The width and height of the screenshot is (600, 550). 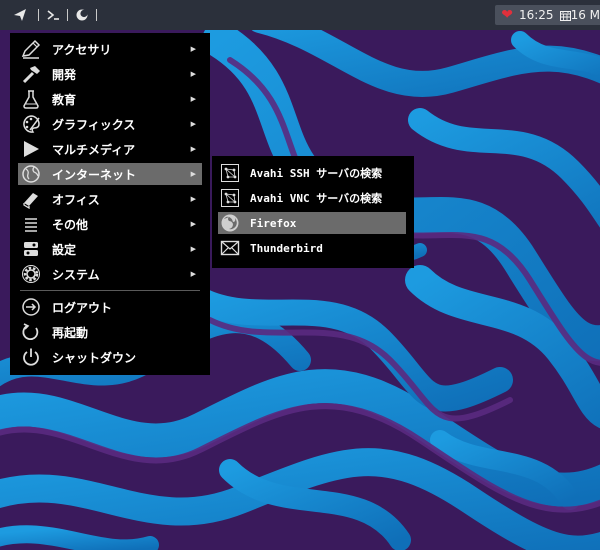 I want to click on menu-item-label: ログアウト, so click(x=82, y=307).